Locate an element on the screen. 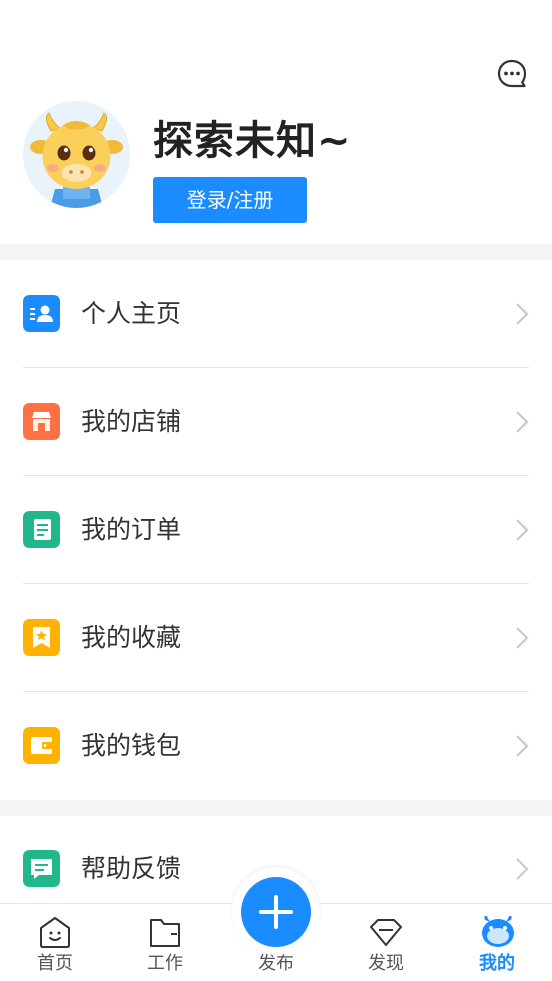  publish-button is located at coordinates (276, 912).